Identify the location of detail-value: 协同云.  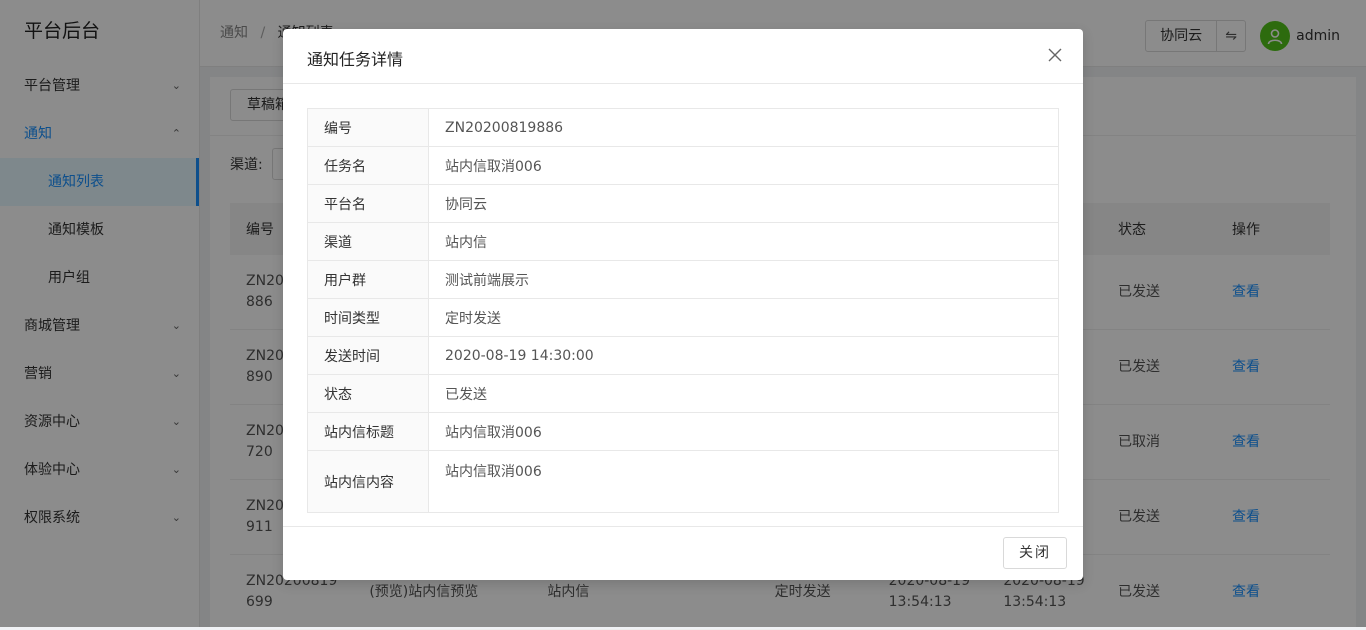
(743, 203).